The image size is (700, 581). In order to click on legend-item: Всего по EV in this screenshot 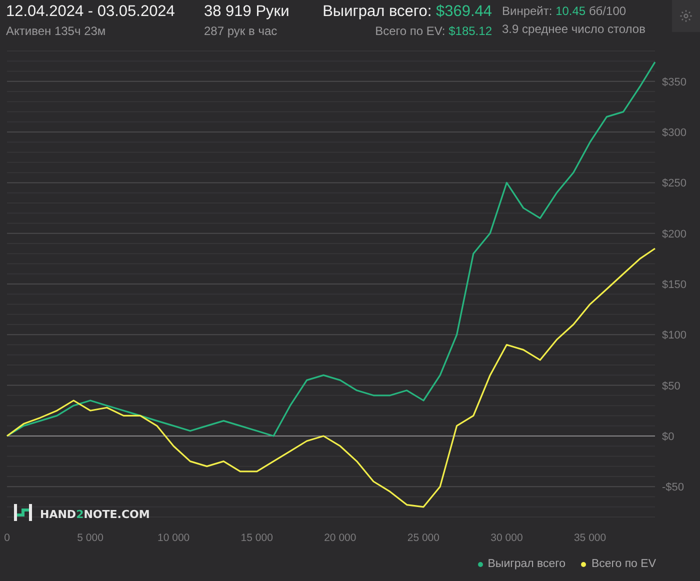, I will do `click(618, 564)`.